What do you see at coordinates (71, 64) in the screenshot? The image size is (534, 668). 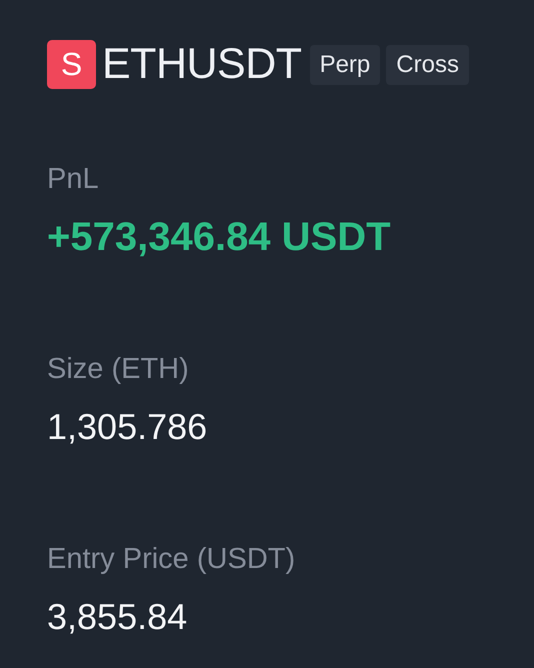 I see `side-badge: S` at bounding box center [71, 64].